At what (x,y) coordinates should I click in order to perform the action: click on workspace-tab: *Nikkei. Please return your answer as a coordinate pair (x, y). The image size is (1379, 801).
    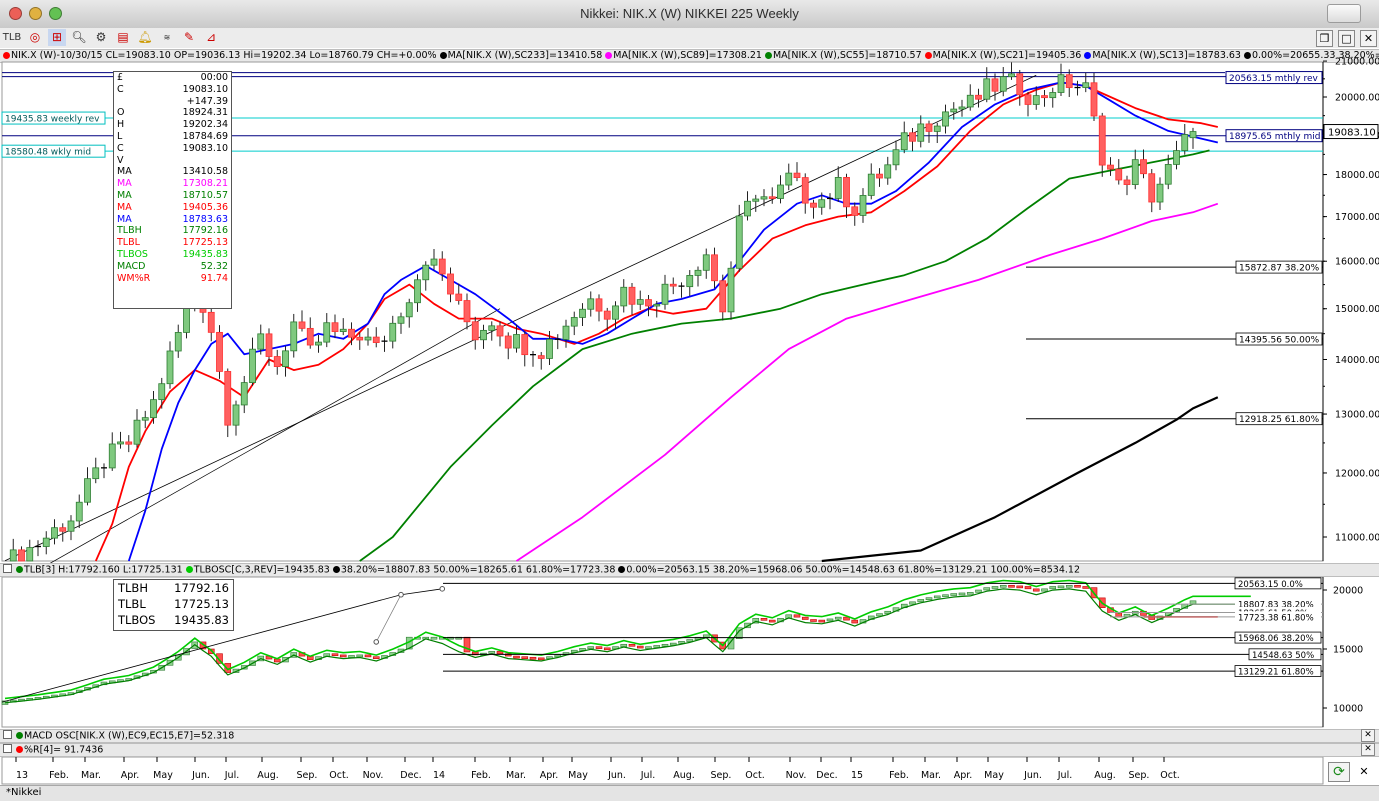
    Looking at the image, I should click on (20, 792).